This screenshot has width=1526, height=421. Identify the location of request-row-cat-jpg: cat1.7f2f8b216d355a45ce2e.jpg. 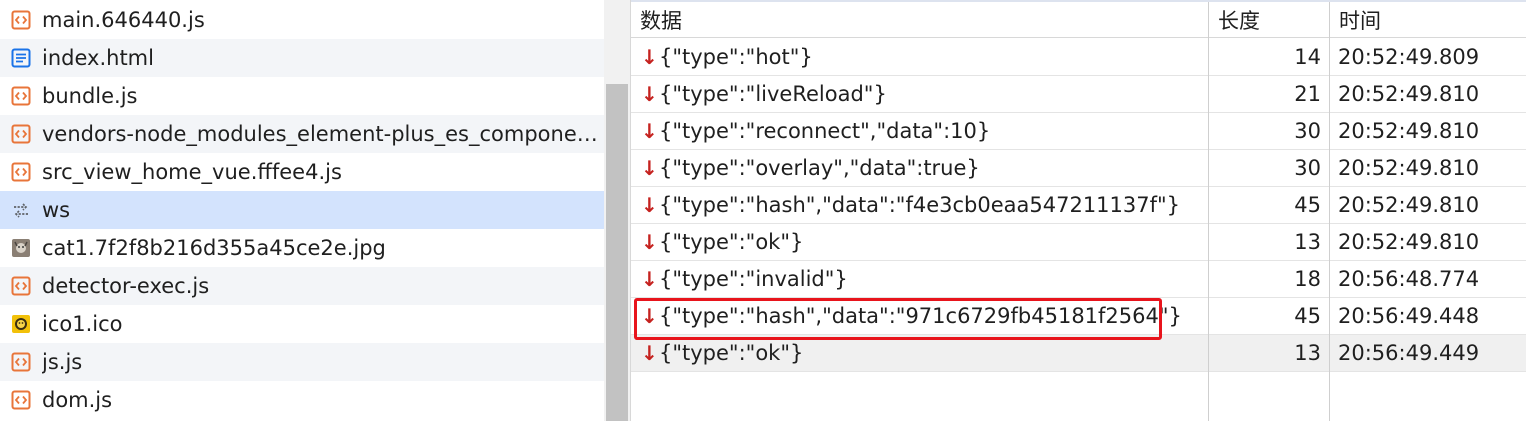
(302, 248).